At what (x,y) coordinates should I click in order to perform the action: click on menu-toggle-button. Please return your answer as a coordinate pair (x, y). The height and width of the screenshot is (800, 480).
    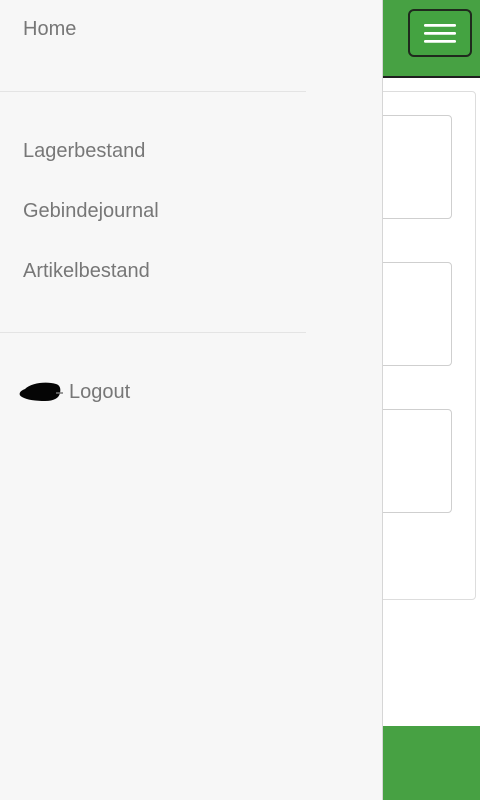
    Looking at the image, I should click on (440, 33).